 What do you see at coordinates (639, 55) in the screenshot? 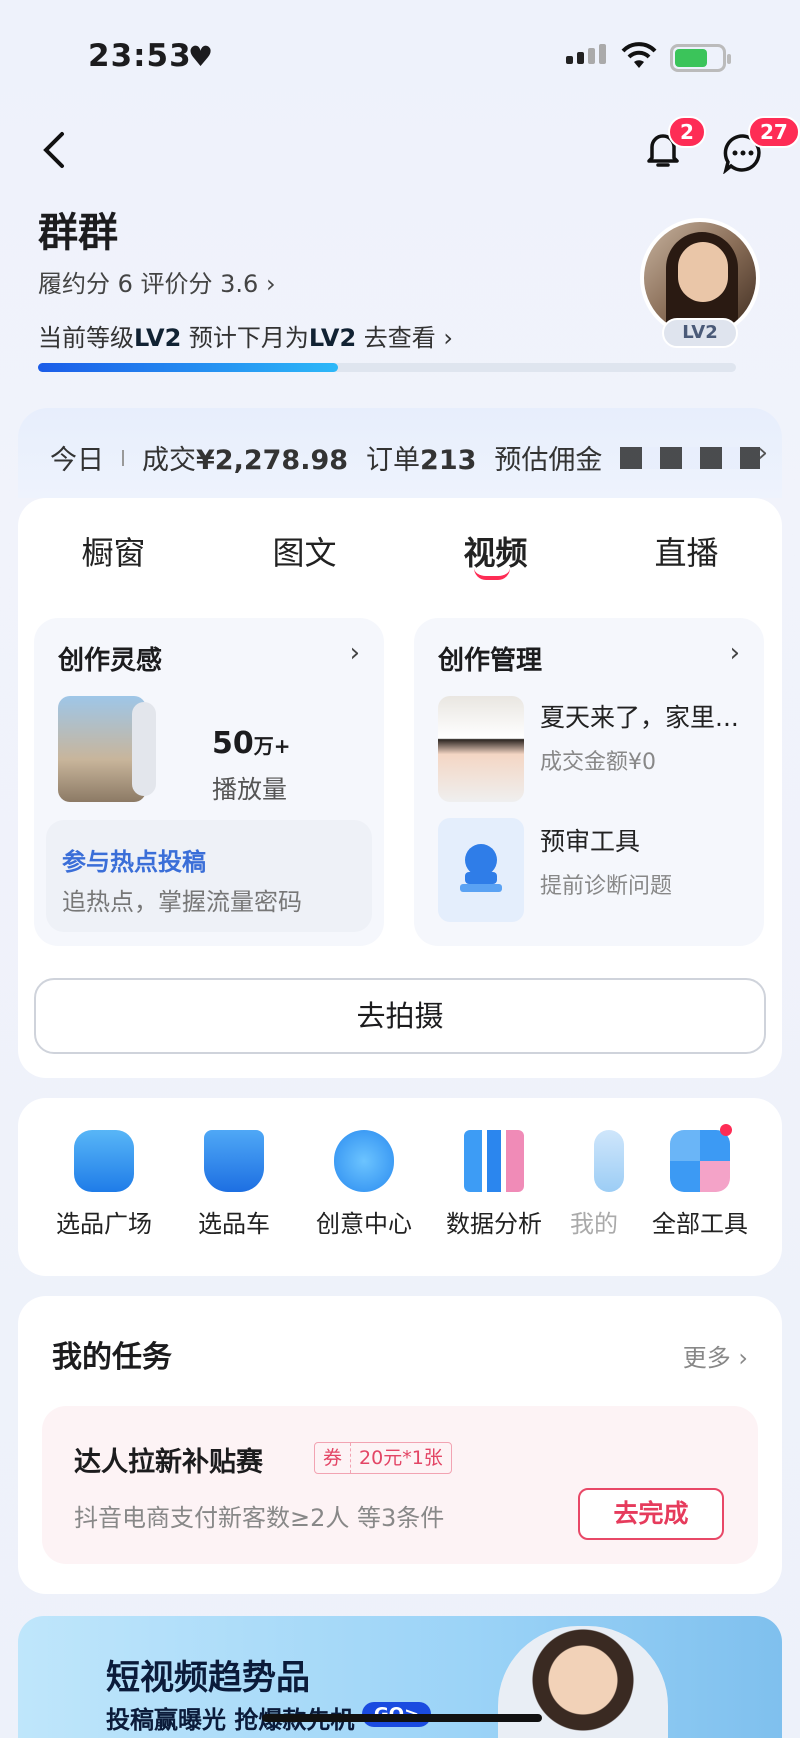
I see `wifi-icon` at bounding box center [639, 55].